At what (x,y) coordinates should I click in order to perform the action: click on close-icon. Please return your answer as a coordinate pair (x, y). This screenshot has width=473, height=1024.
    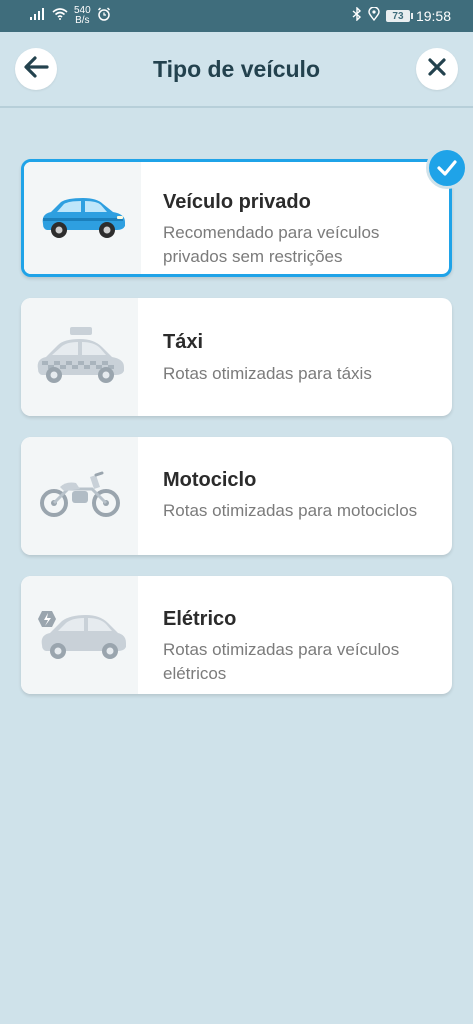
    Looking at the image, I should click on (437, 69).